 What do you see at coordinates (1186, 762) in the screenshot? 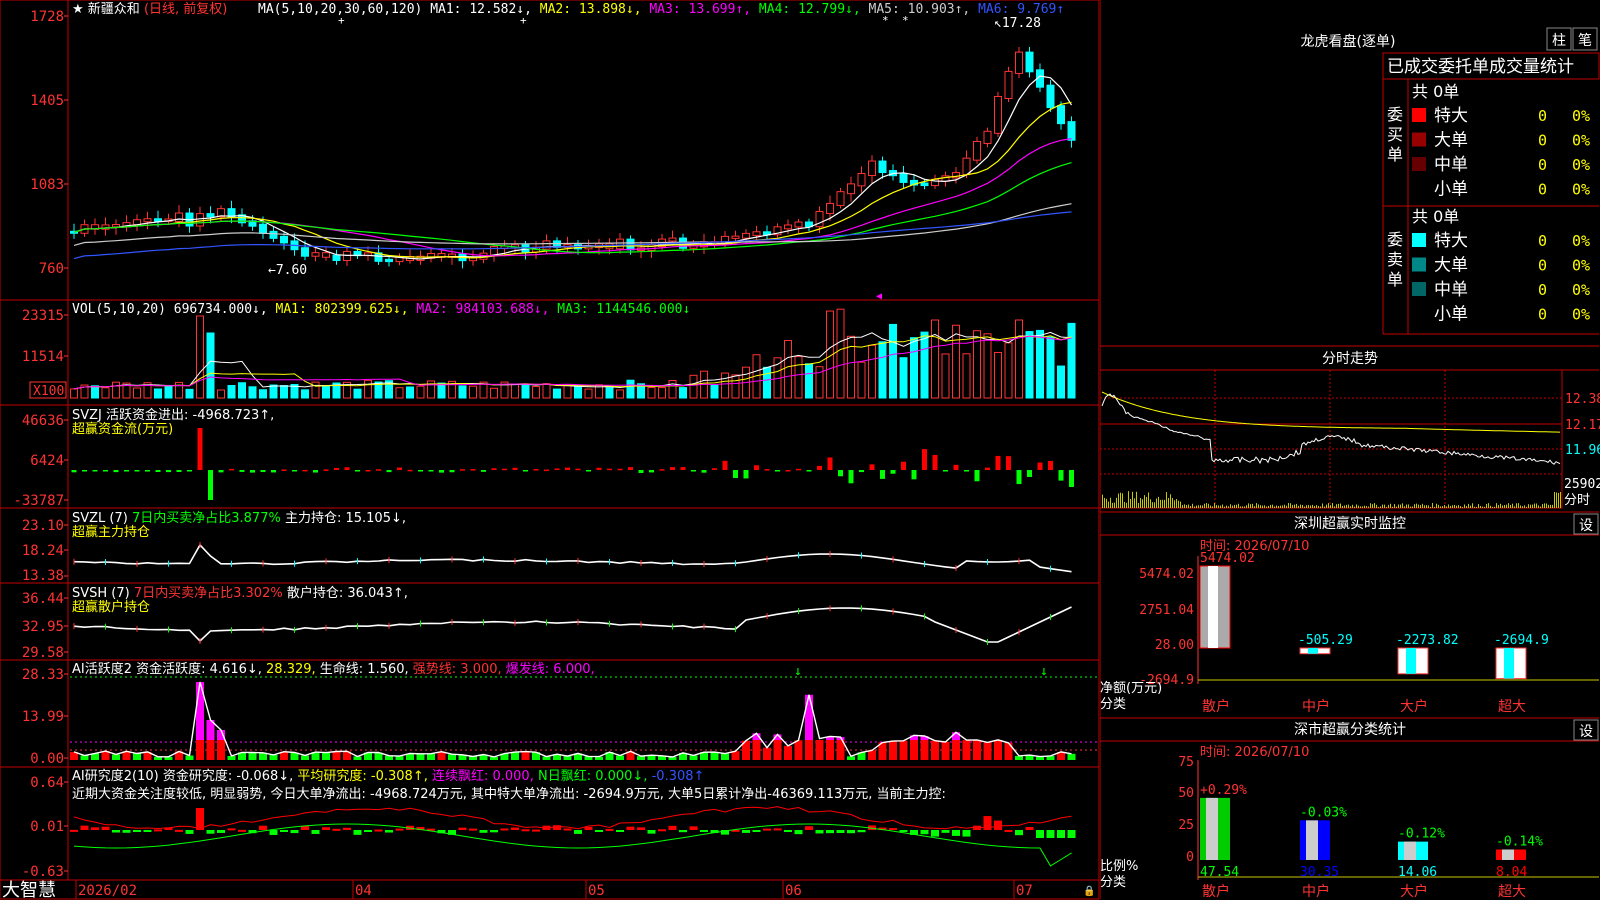
I see `classify-axis-label: 75` at bounding box center [1186, 762].